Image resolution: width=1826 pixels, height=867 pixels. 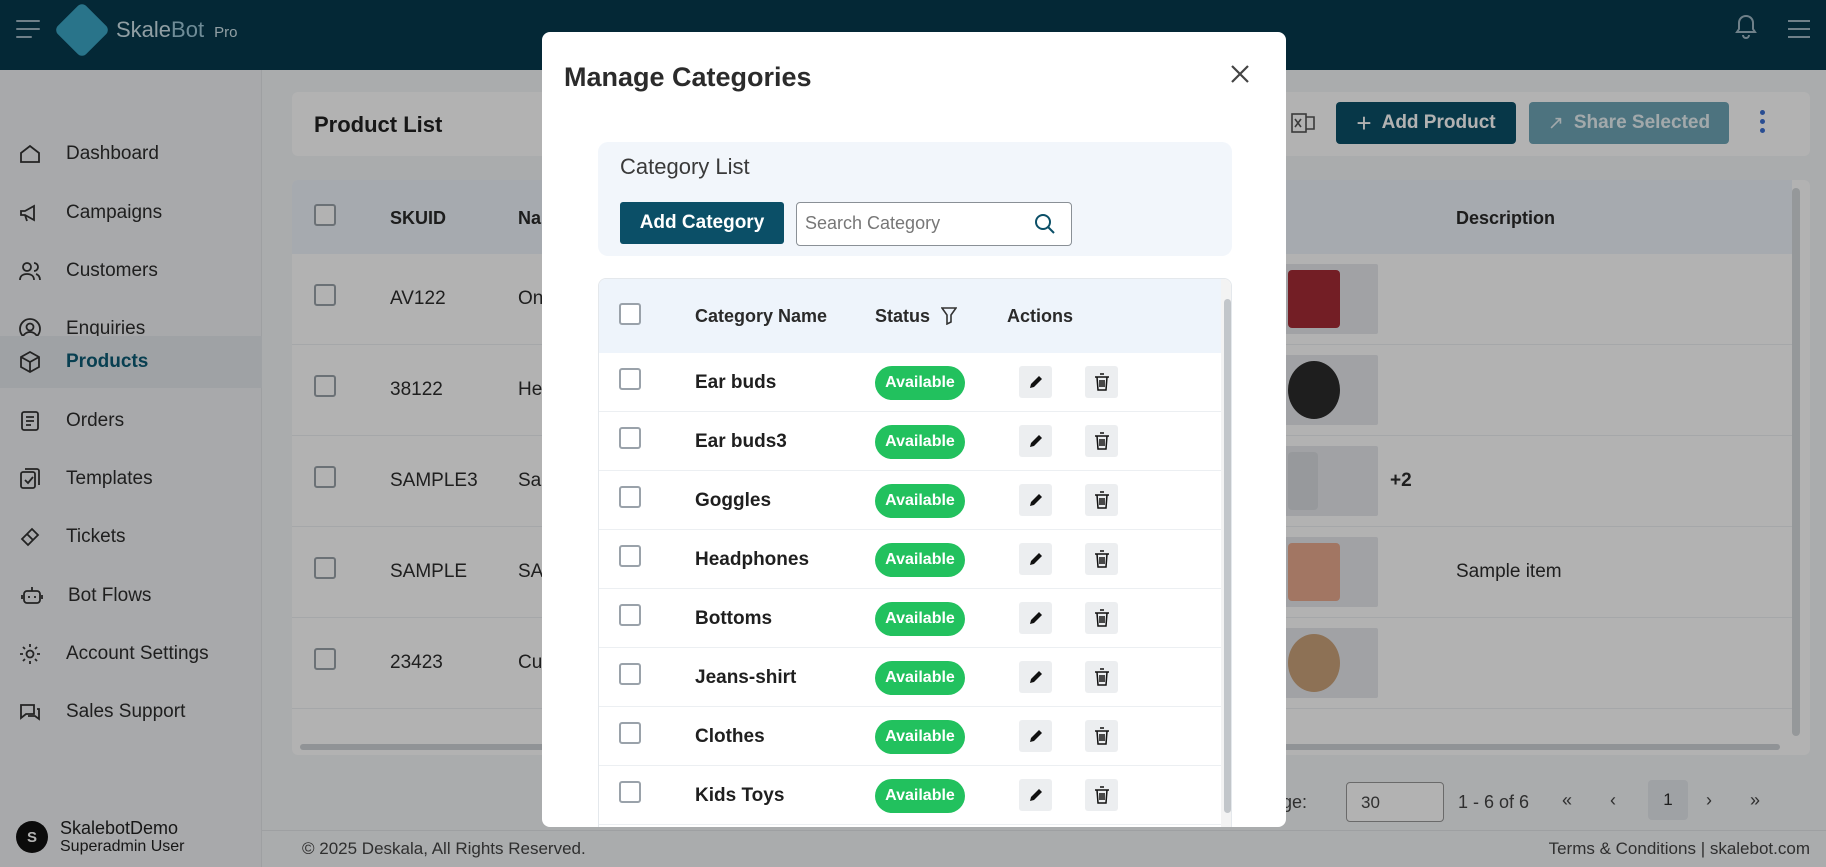 I want to click on table-header: Category Name Status Actions, so click(x=910, y=316).